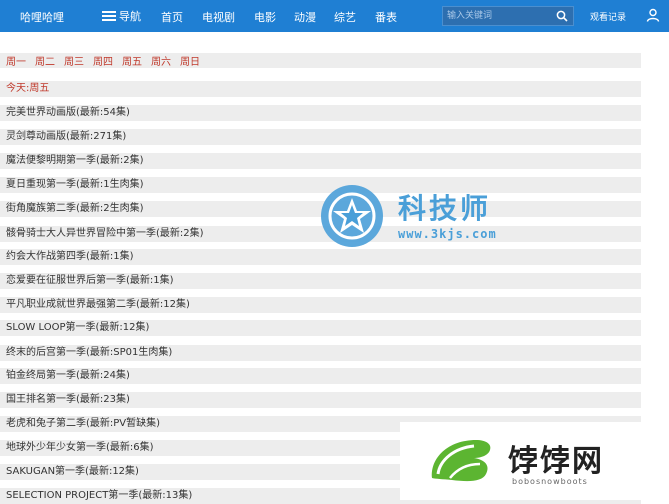 Image resolution: width=669 pixels, height=504 pixels. Describe the element at coordinates (190, 60) in the screenshot. I see `tab-sunday: 周日` at that location.